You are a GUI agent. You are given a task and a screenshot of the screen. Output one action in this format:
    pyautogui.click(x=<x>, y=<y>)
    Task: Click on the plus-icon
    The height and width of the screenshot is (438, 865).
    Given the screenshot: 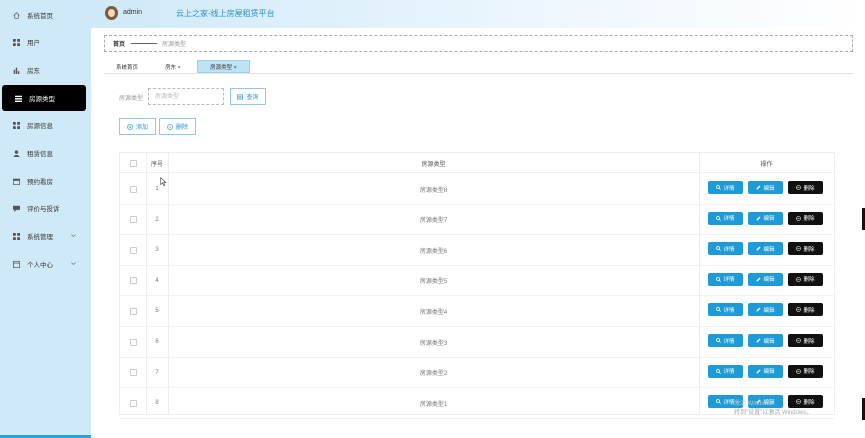 What is the action you would take?
    pyautogui.click(x=130, y=126)
    